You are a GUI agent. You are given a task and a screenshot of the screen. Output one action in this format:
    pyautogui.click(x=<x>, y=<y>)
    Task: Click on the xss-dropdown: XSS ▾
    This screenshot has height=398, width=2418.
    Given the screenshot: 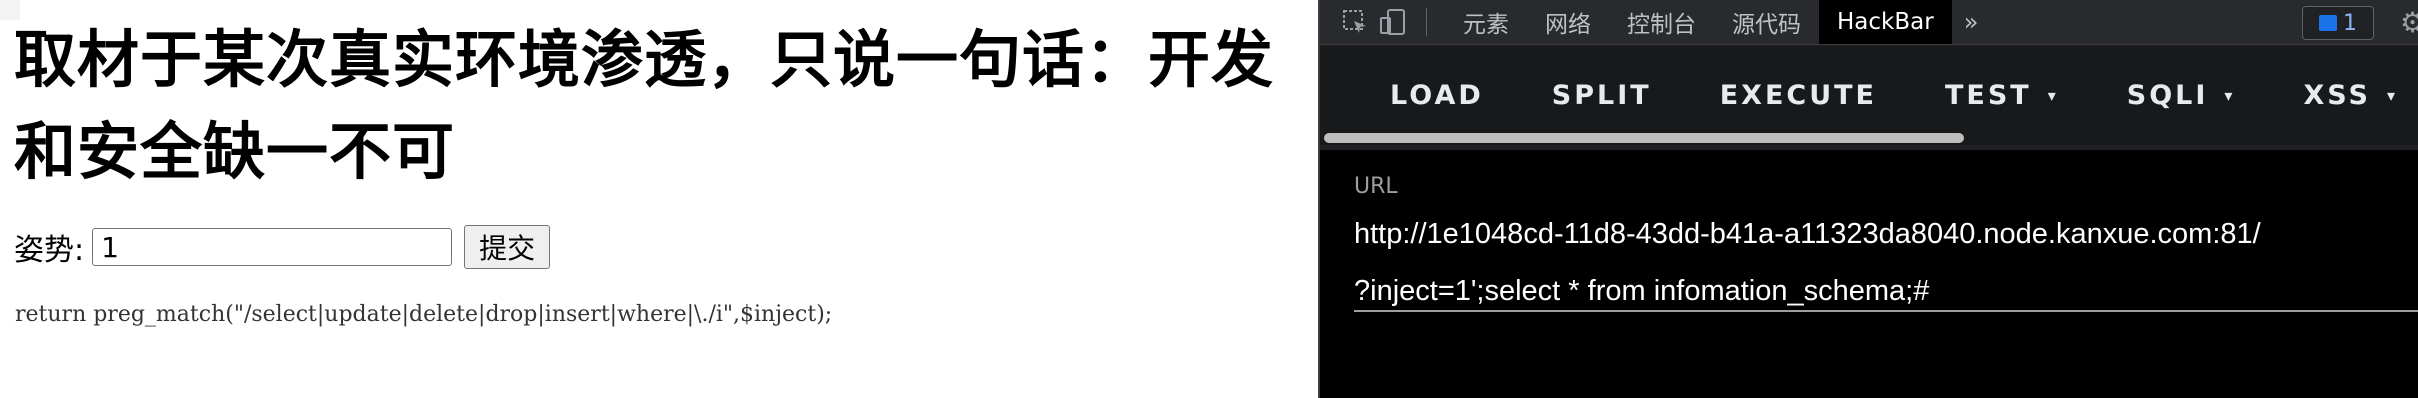 What is the action you would take?
    pyautogui.click(x=2343, y=95)
    